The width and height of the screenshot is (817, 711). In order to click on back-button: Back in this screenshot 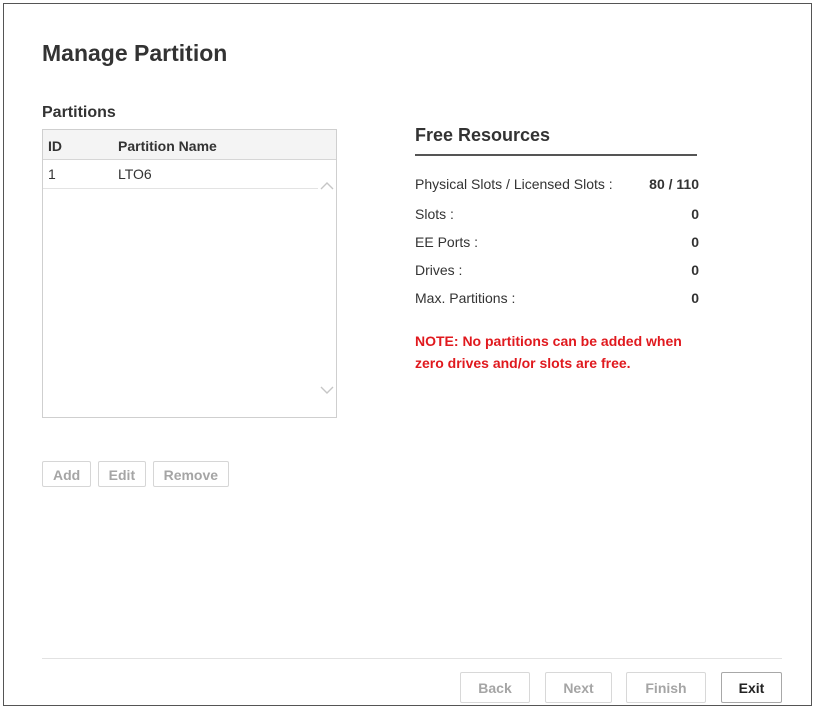, I will do `click(495, 687)`.